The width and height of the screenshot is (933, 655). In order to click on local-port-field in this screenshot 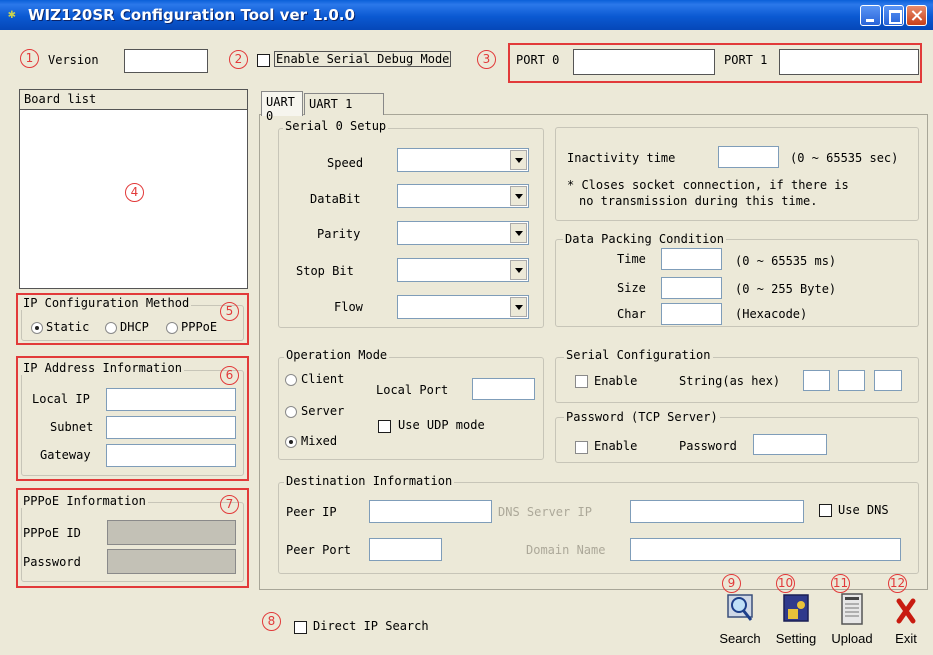, I will do `click(503, 389)`.